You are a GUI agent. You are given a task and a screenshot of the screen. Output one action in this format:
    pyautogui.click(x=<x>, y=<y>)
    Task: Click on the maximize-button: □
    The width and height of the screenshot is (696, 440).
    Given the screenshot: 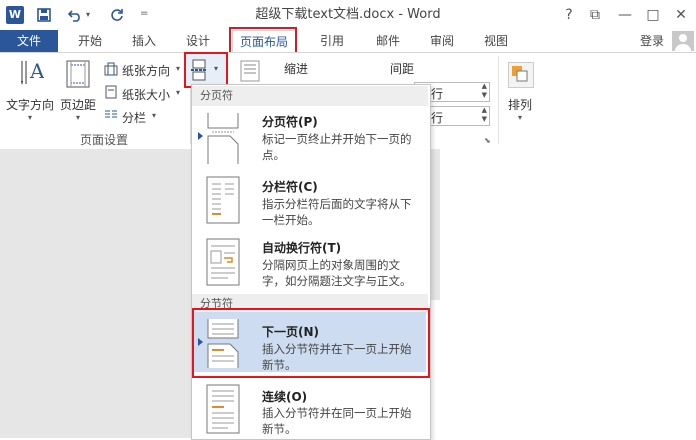 What is the action you would take?
    pyautogui.click(x=653, y=15)
    